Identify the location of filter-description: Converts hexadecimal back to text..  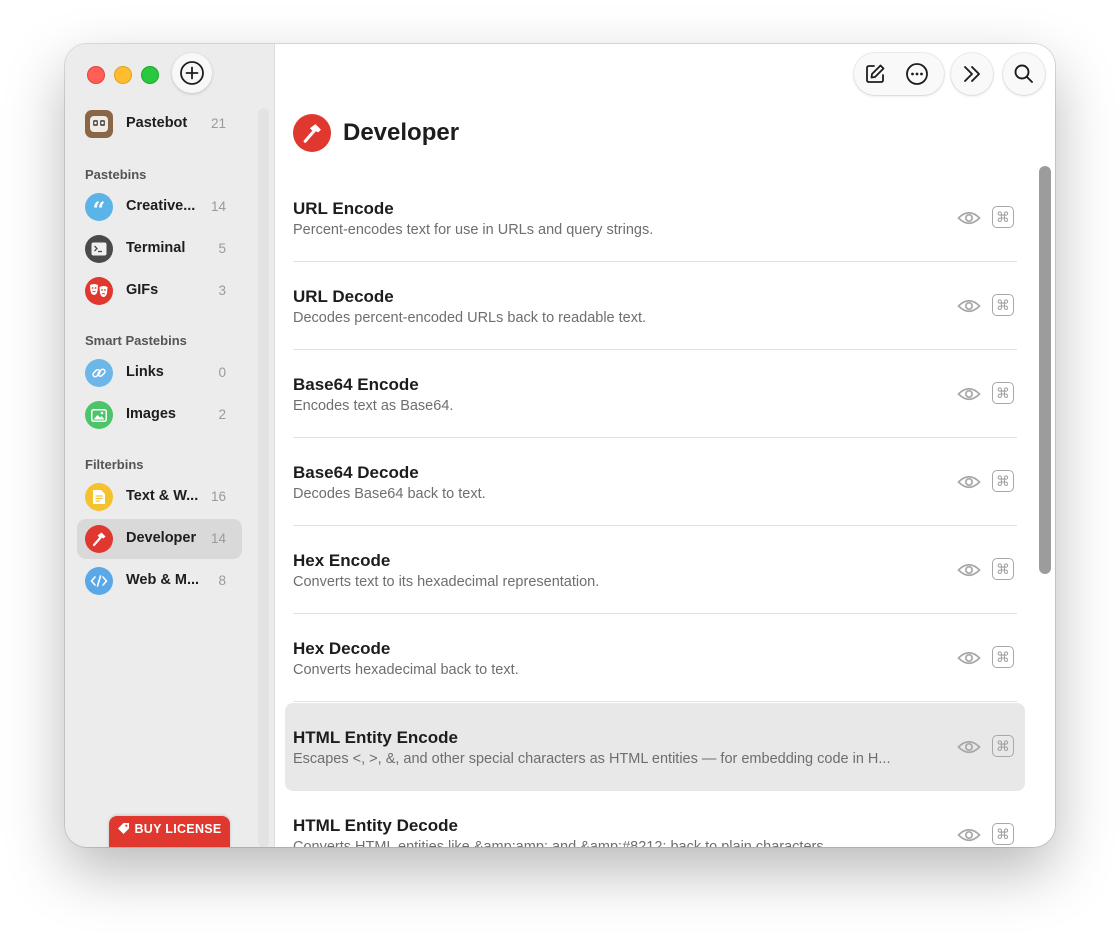
(406, 670).